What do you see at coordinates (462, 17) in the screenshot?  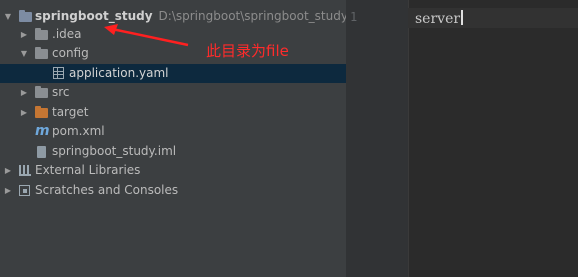 I see `text-caret` at bounding box center [462, 17].